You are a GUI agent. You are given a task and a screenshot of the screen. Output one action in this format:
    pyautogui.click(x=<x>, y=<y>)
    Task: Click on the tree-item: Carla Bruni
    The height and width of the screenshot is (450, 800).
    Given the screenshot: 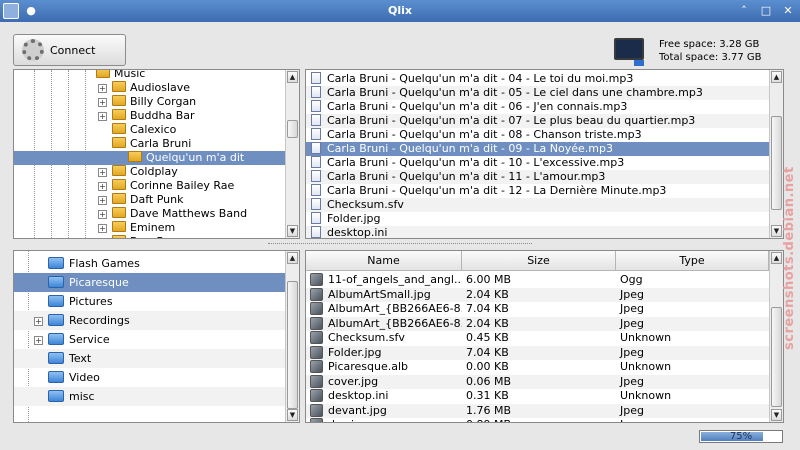 What is the action you would take?
    pyautogui.click(x=150, y=144)
    